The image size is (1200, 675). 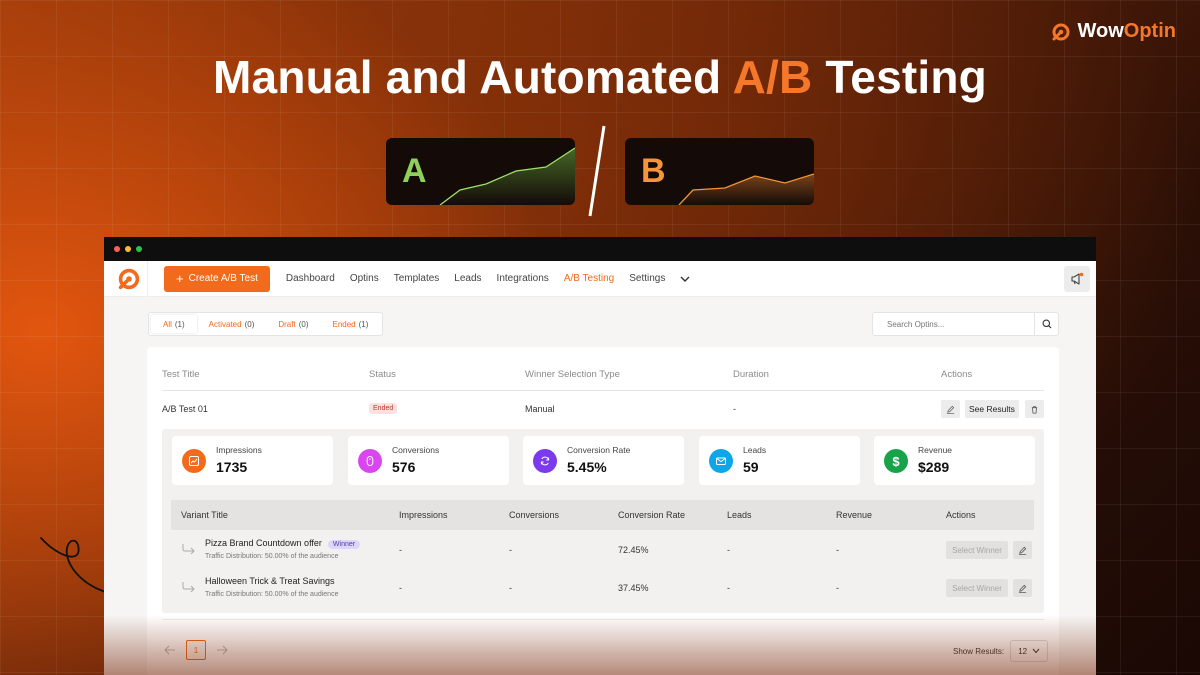 I want to click on stat-label: Conversions, so click(x=416, y=450).